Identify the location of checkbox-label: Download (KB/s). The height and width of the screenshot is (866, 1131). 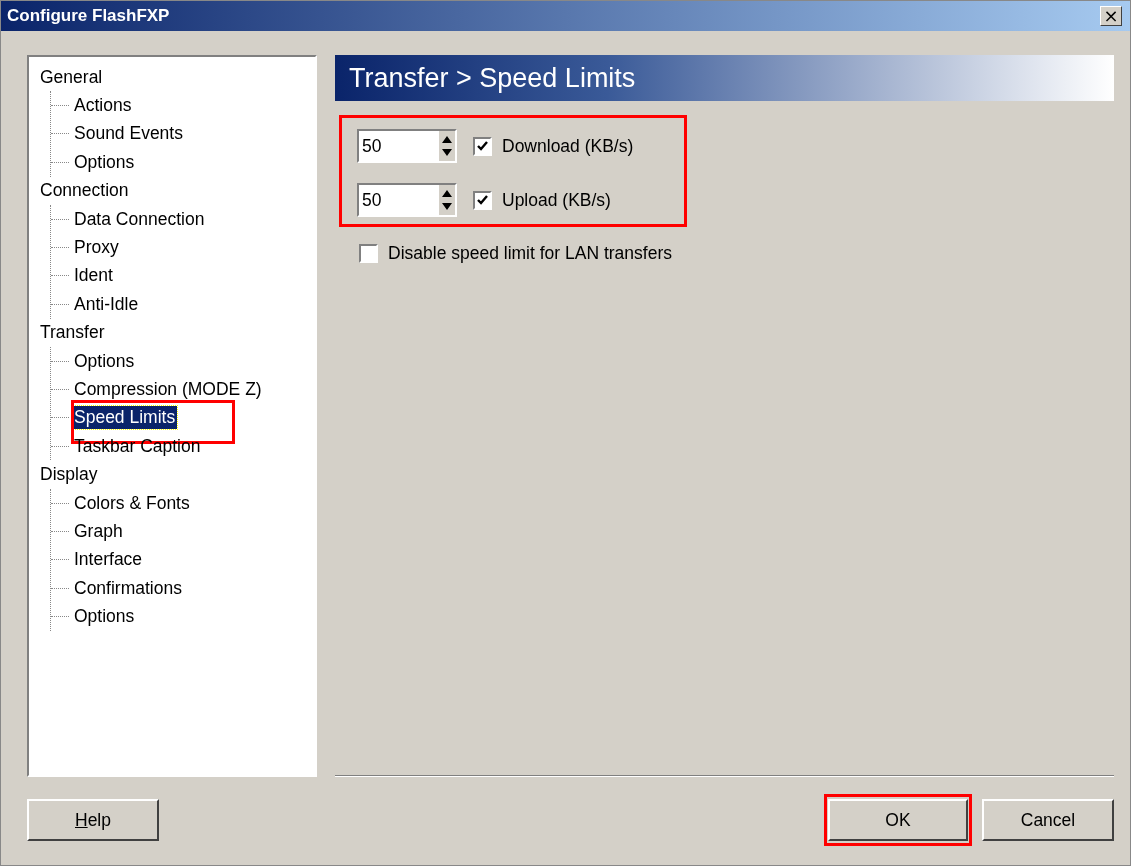
(568, 146).